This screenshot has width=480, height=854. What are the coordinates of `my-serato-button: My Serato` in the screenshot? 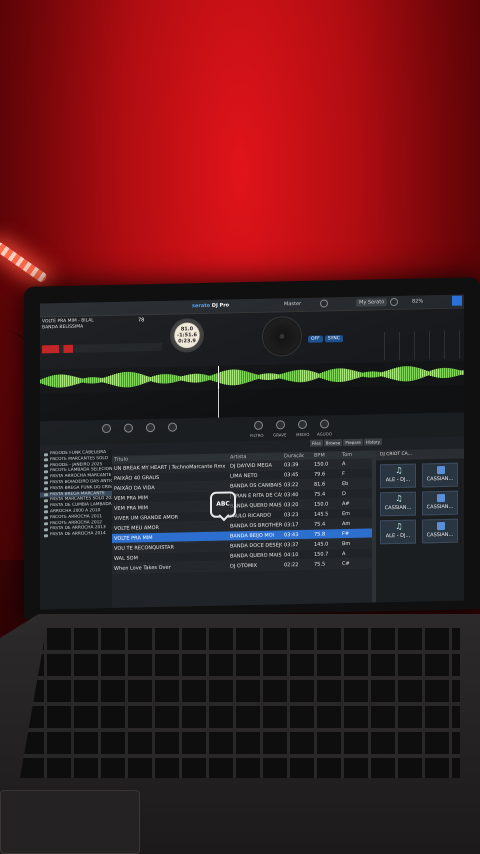 It's located at (372, 302).